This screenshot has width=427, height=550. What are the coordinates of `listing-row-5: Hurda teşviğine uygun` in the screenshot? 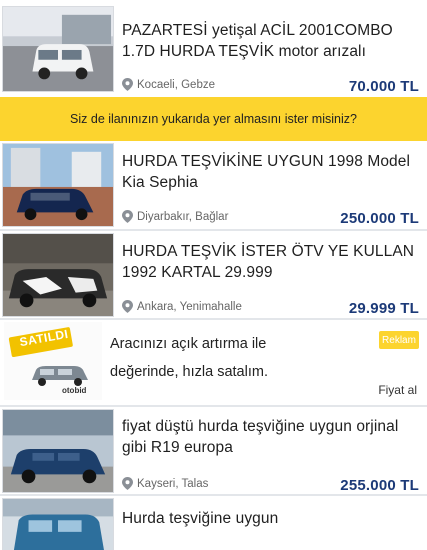 It's located at (213, 523).